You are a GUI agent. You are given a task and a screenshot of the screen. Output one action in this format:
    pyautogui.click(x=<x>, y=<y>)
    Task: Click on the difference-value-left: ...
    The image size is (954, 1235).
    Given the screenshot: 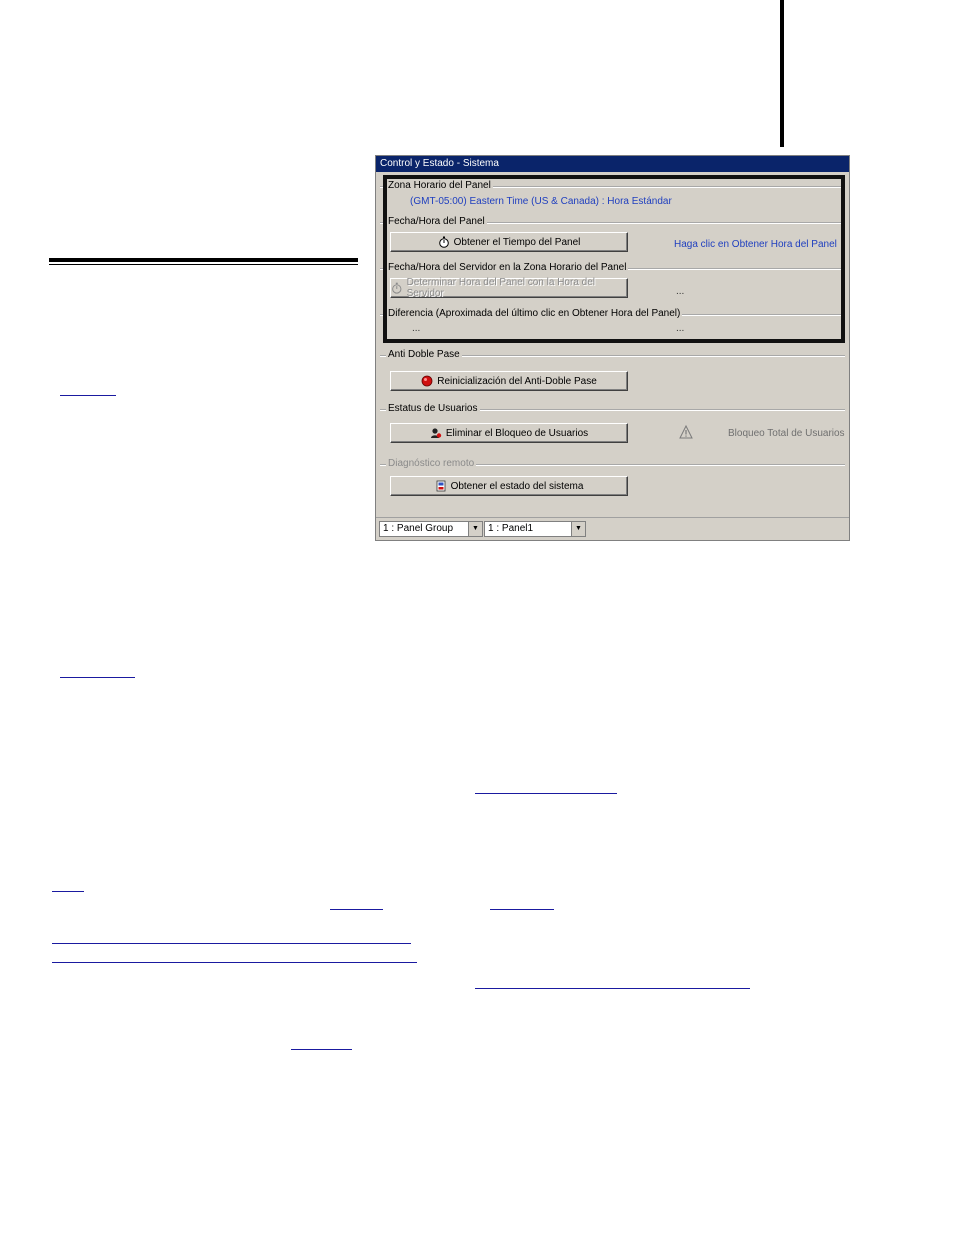 What is the action you would take?
    pyautogui.click(x=416, y=328)
    